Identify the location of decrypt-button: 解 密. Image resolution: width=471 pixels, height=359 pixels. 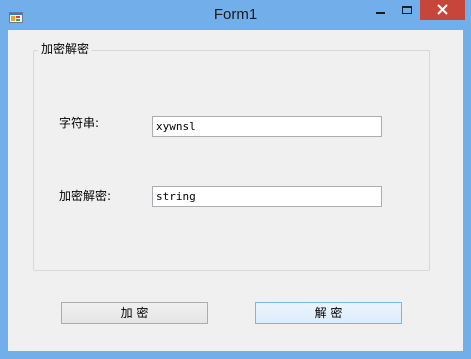
(328, 313).